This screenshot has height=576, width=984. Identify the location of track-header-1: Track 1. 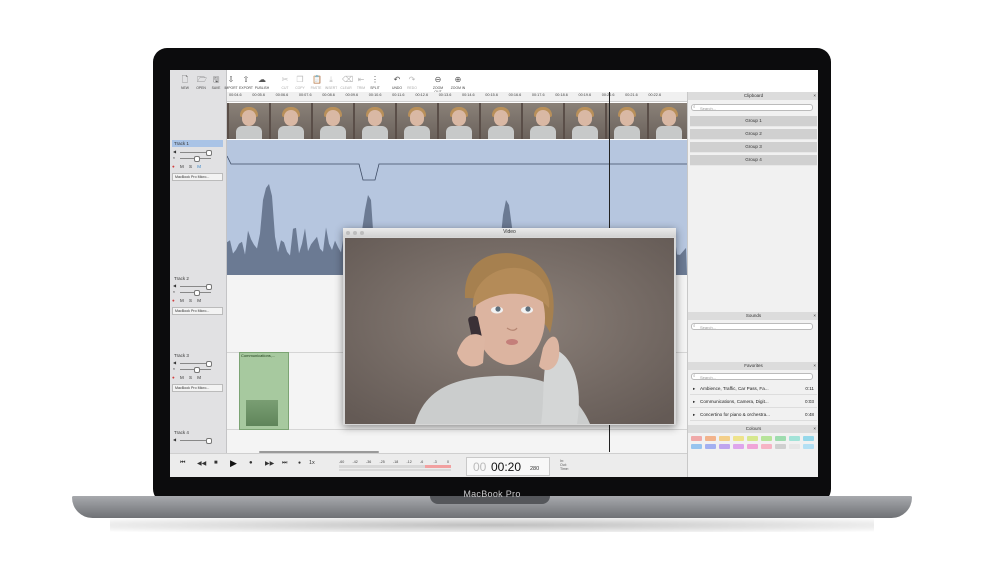
(197, 143).